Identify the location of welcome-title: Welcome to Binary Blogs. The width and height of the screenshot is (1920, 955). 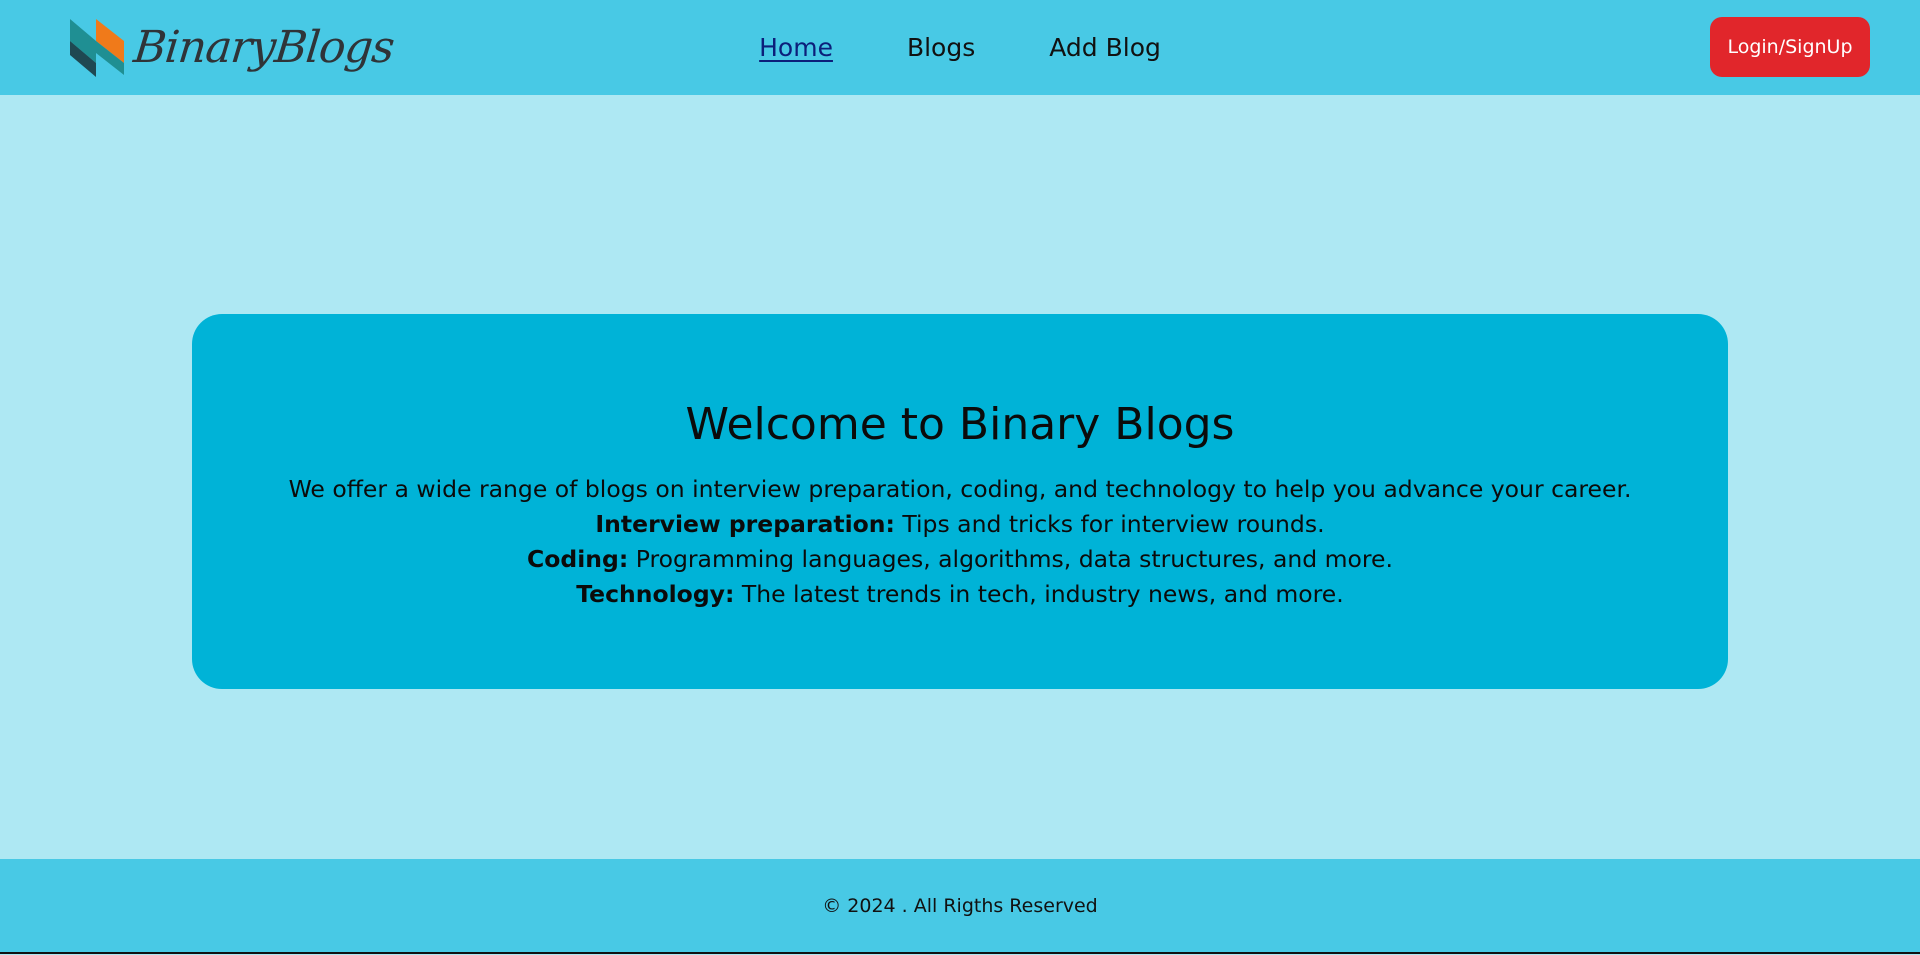
(960, 424).